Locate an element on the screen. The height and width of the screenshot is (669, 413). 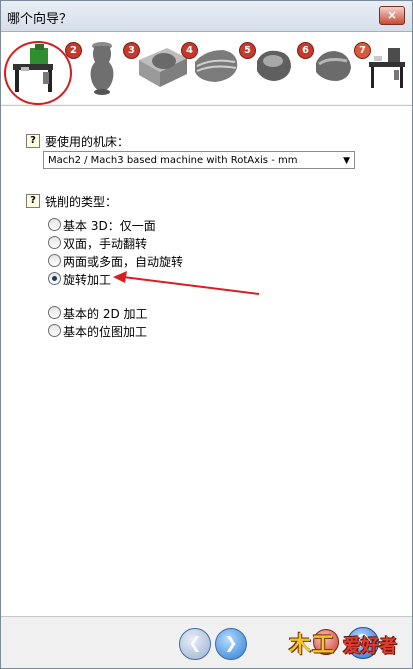
vase-icon is located at coordinates (102, 68).